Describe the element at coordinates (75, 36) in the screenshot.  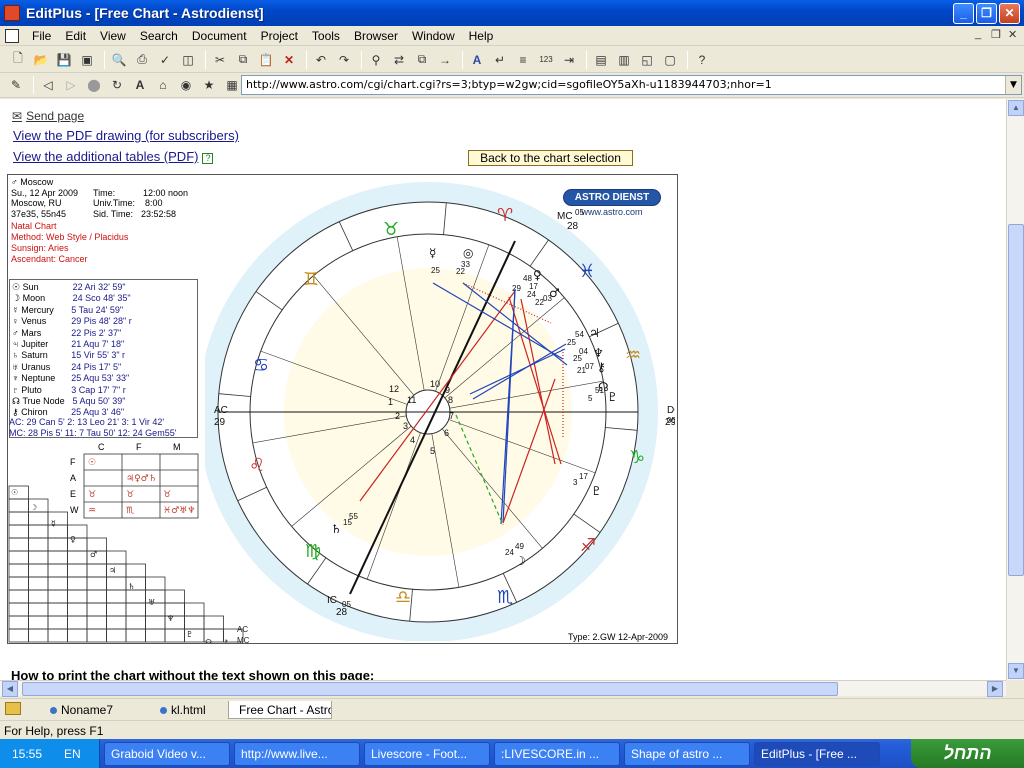
I see `menu-edit: Edit` at that location.